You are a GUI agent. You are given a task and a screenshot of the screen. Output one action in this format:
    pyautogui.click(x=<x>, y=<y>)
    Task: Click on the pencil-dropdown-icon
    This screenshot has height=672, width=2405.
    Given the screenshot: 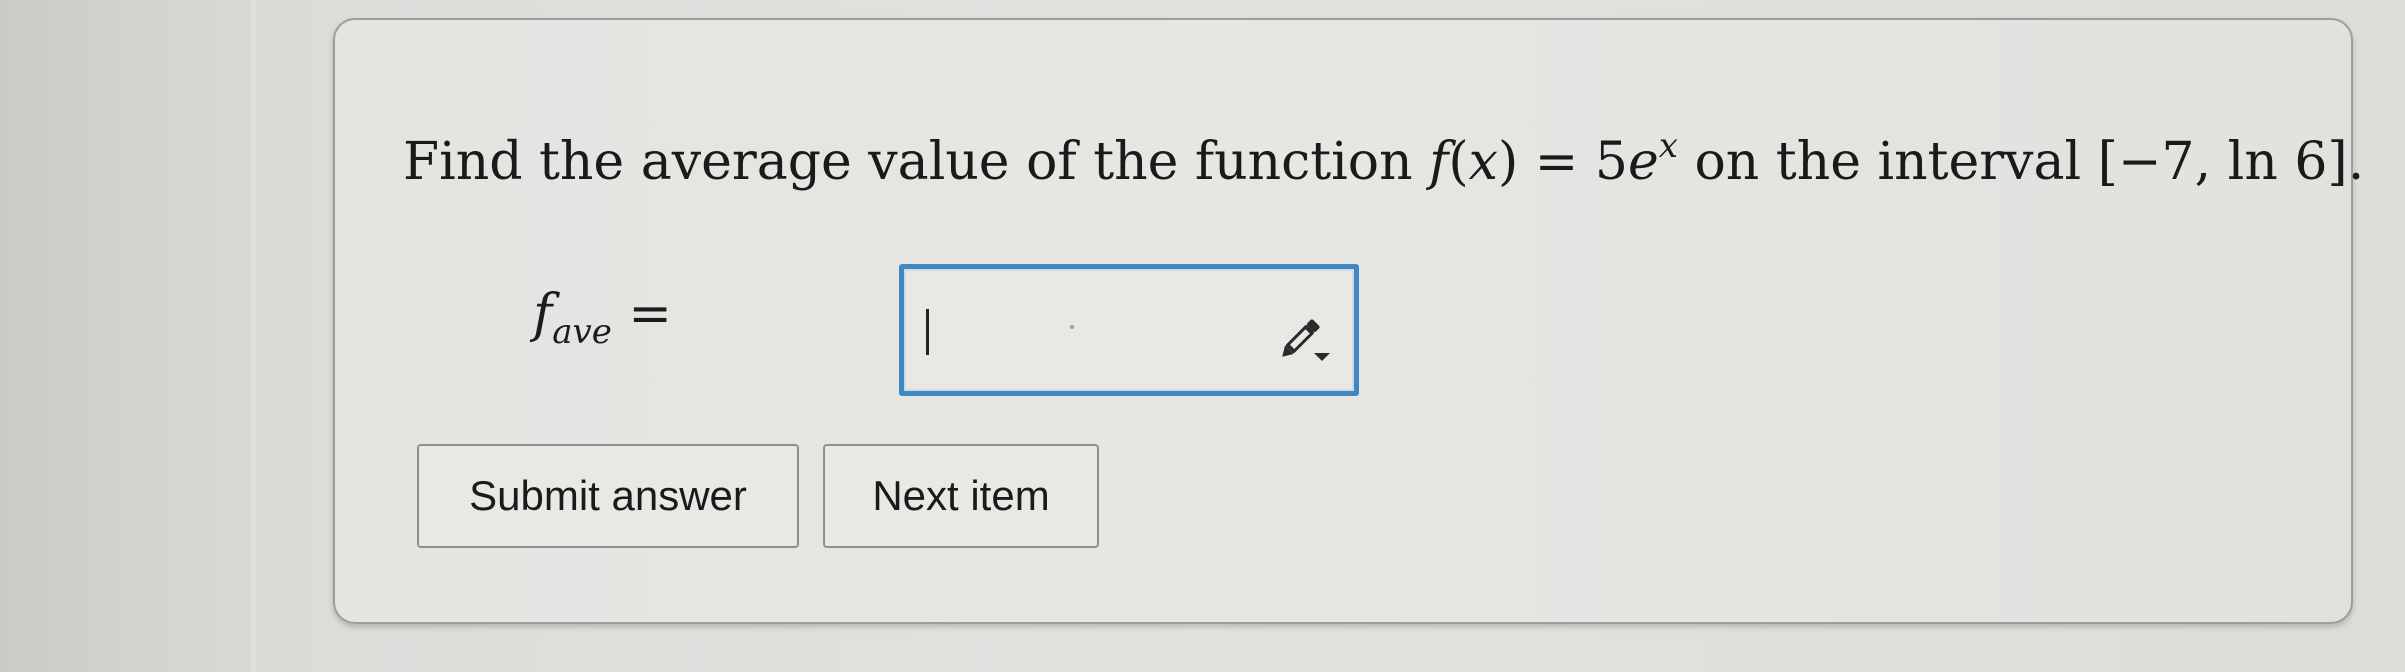 What is the action you would take?
    pyautogui.click(x=1305, y=338)
    